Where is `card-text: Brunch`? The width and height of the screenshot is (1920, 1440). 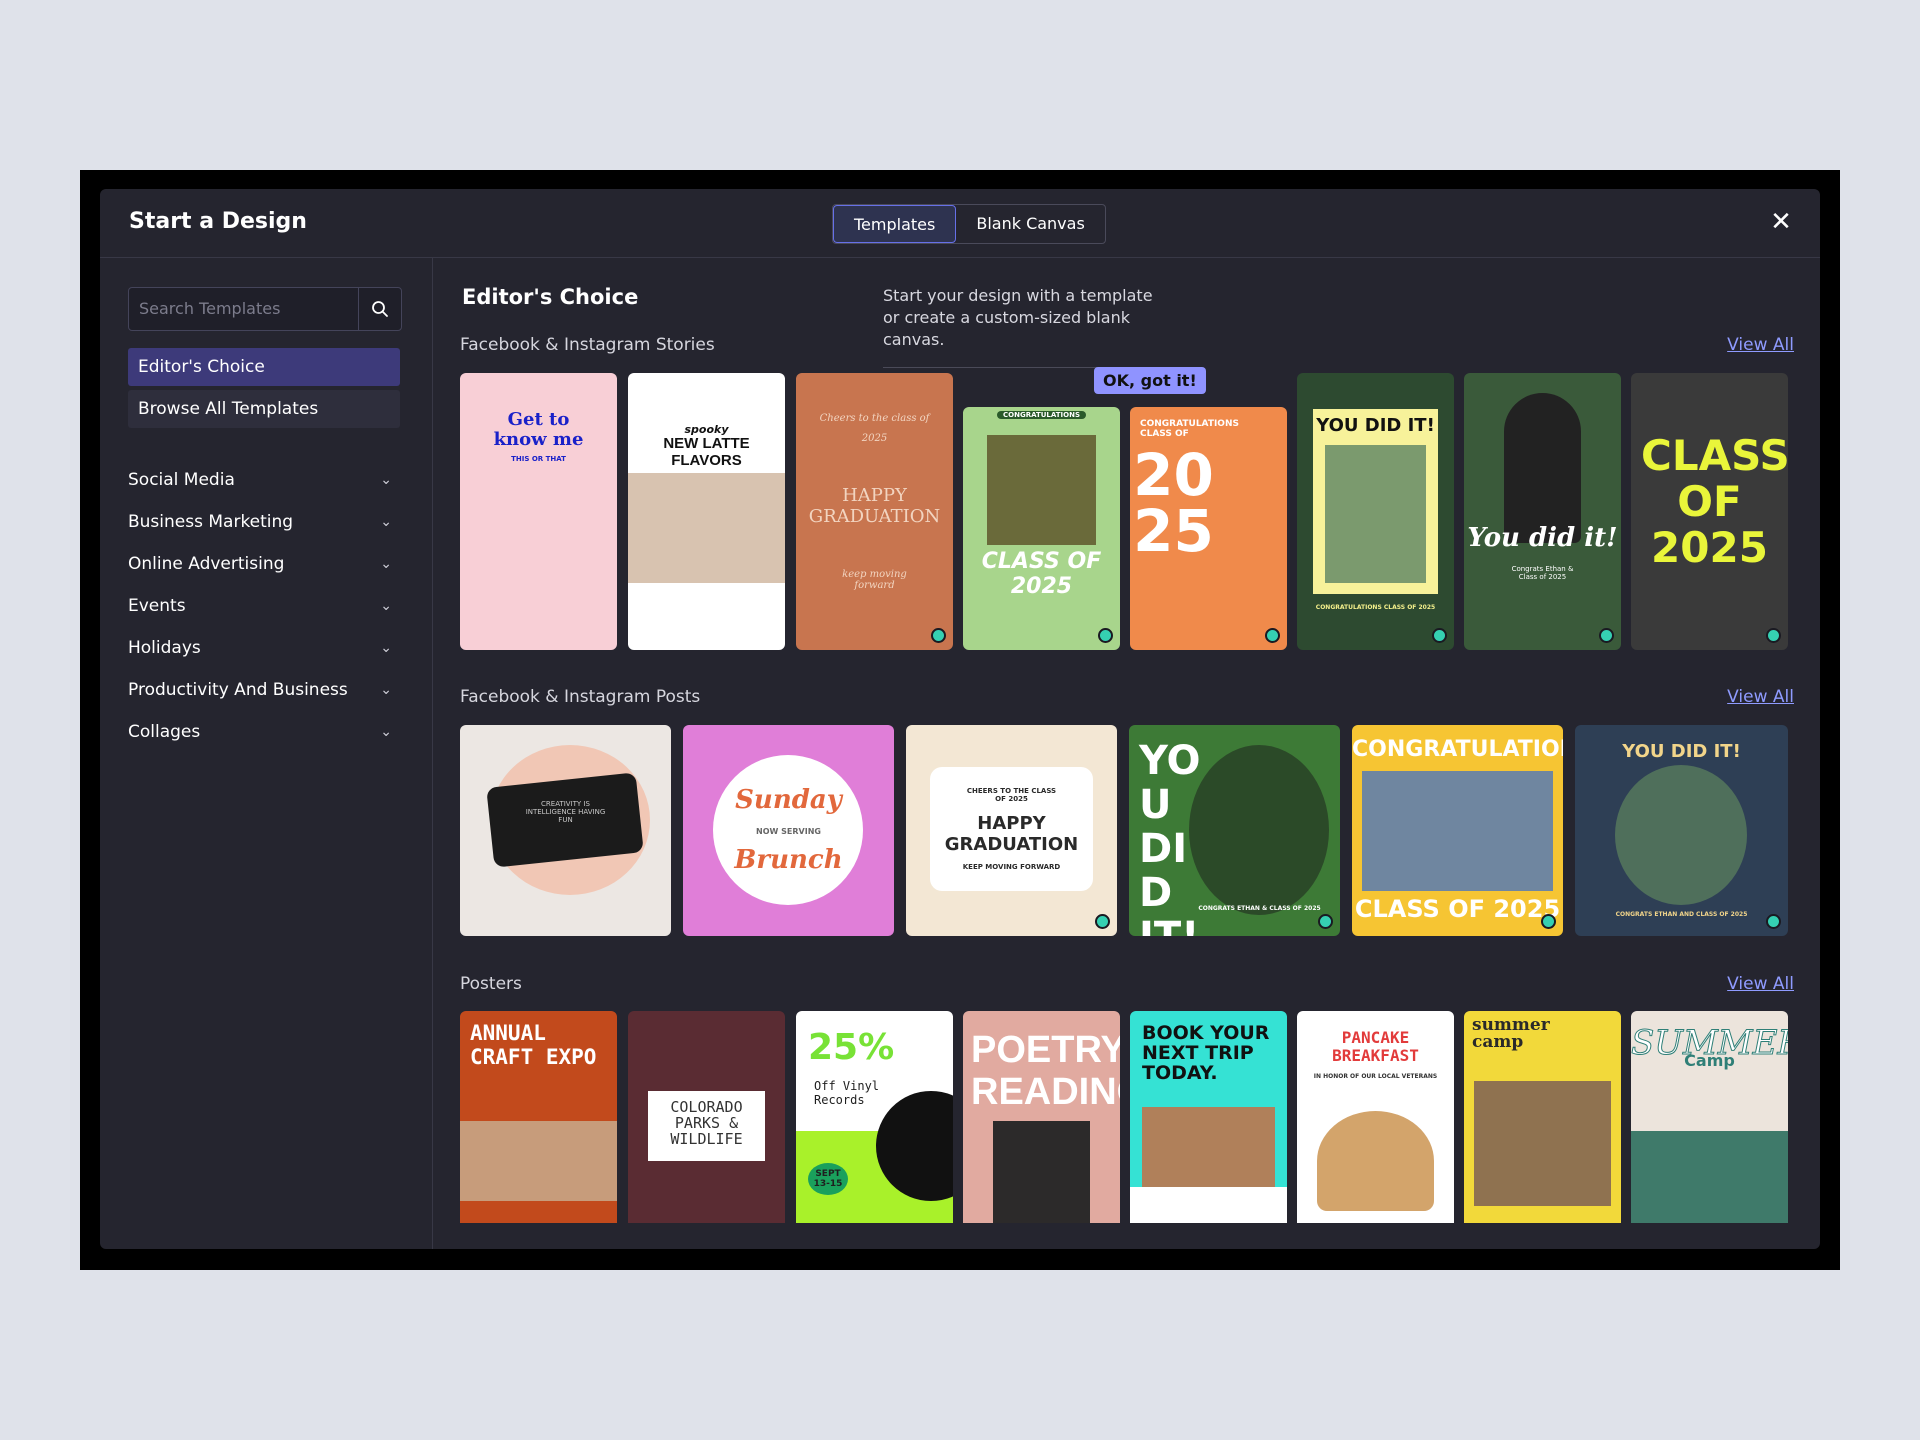 card-text: Brunch is located at coordinates (788, 860).